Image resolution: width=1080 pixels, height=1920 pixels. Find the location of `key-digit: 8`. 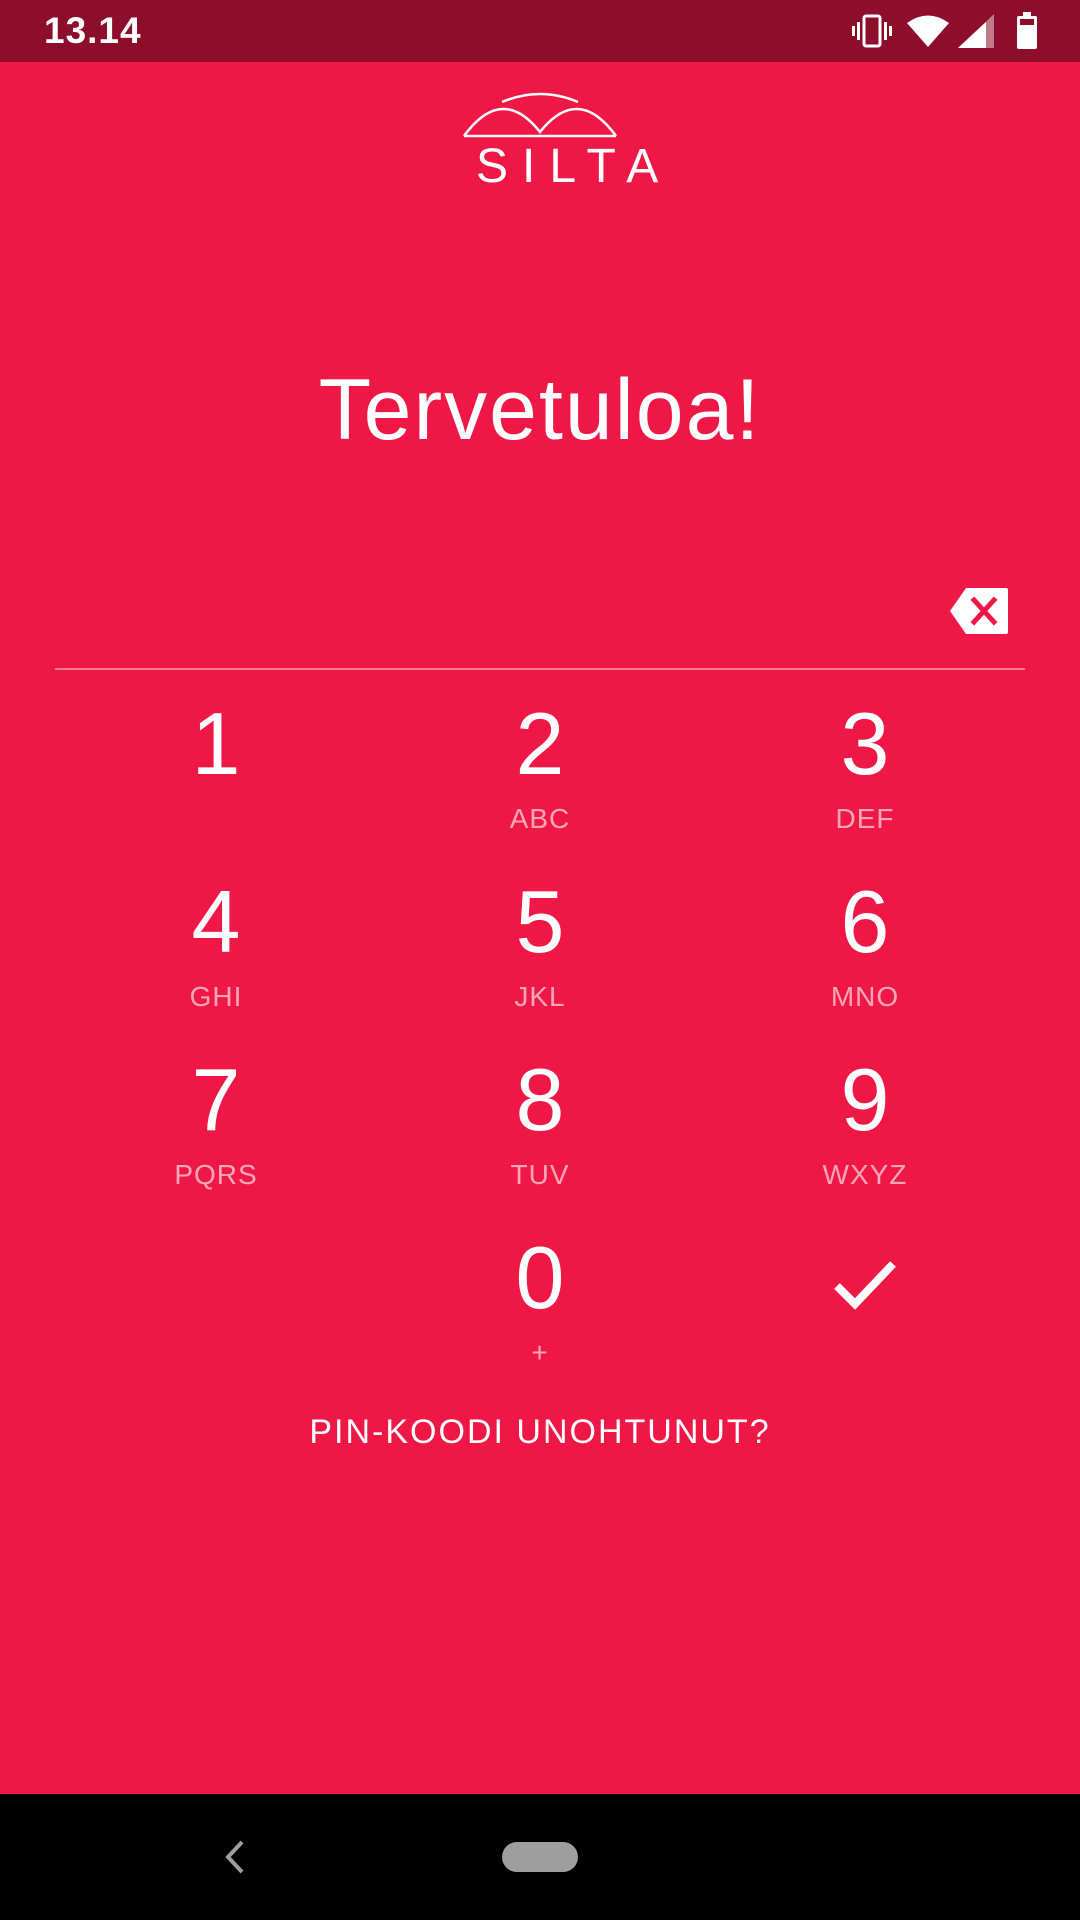

key-digit: 8 is located at coordinates (540, 1099).